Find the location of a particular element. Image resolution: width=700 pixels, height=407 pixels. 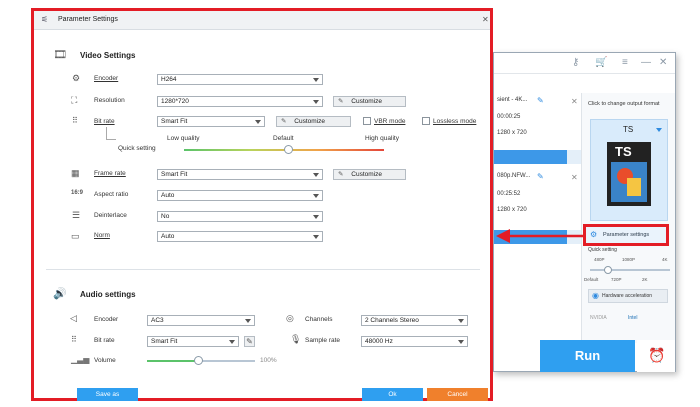

run-button: Run is located at coordinates (587, 356).